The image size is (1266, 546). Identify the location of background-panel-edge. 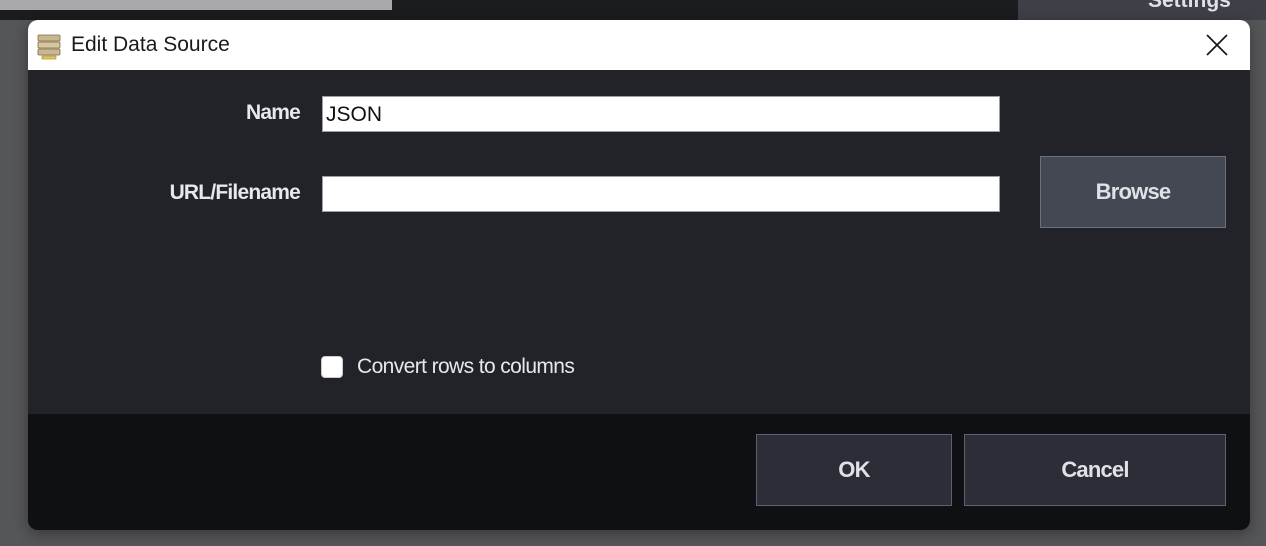
(196, 5).